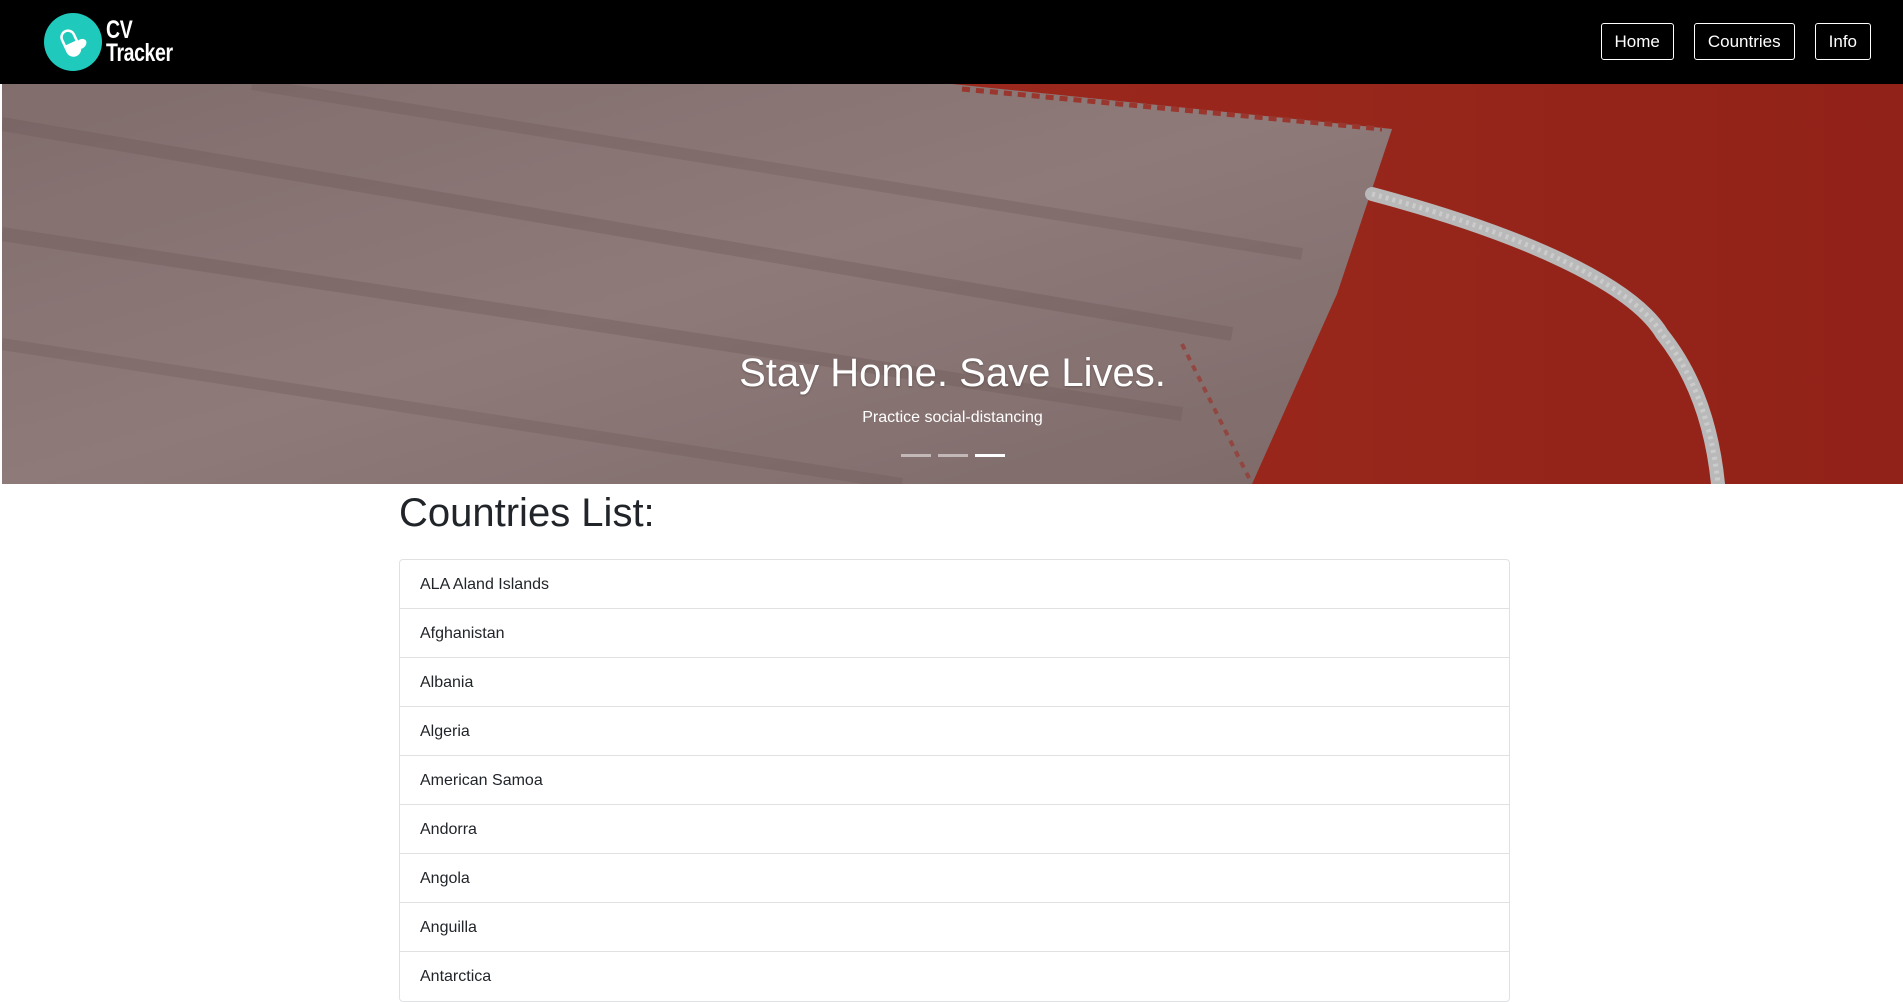 This screenshot has width=1903, height=1002. What do you see at coordinates (954, 731) in the screenshot?
I see `country-list-item: Algeria` at bounding box center [954, 731].